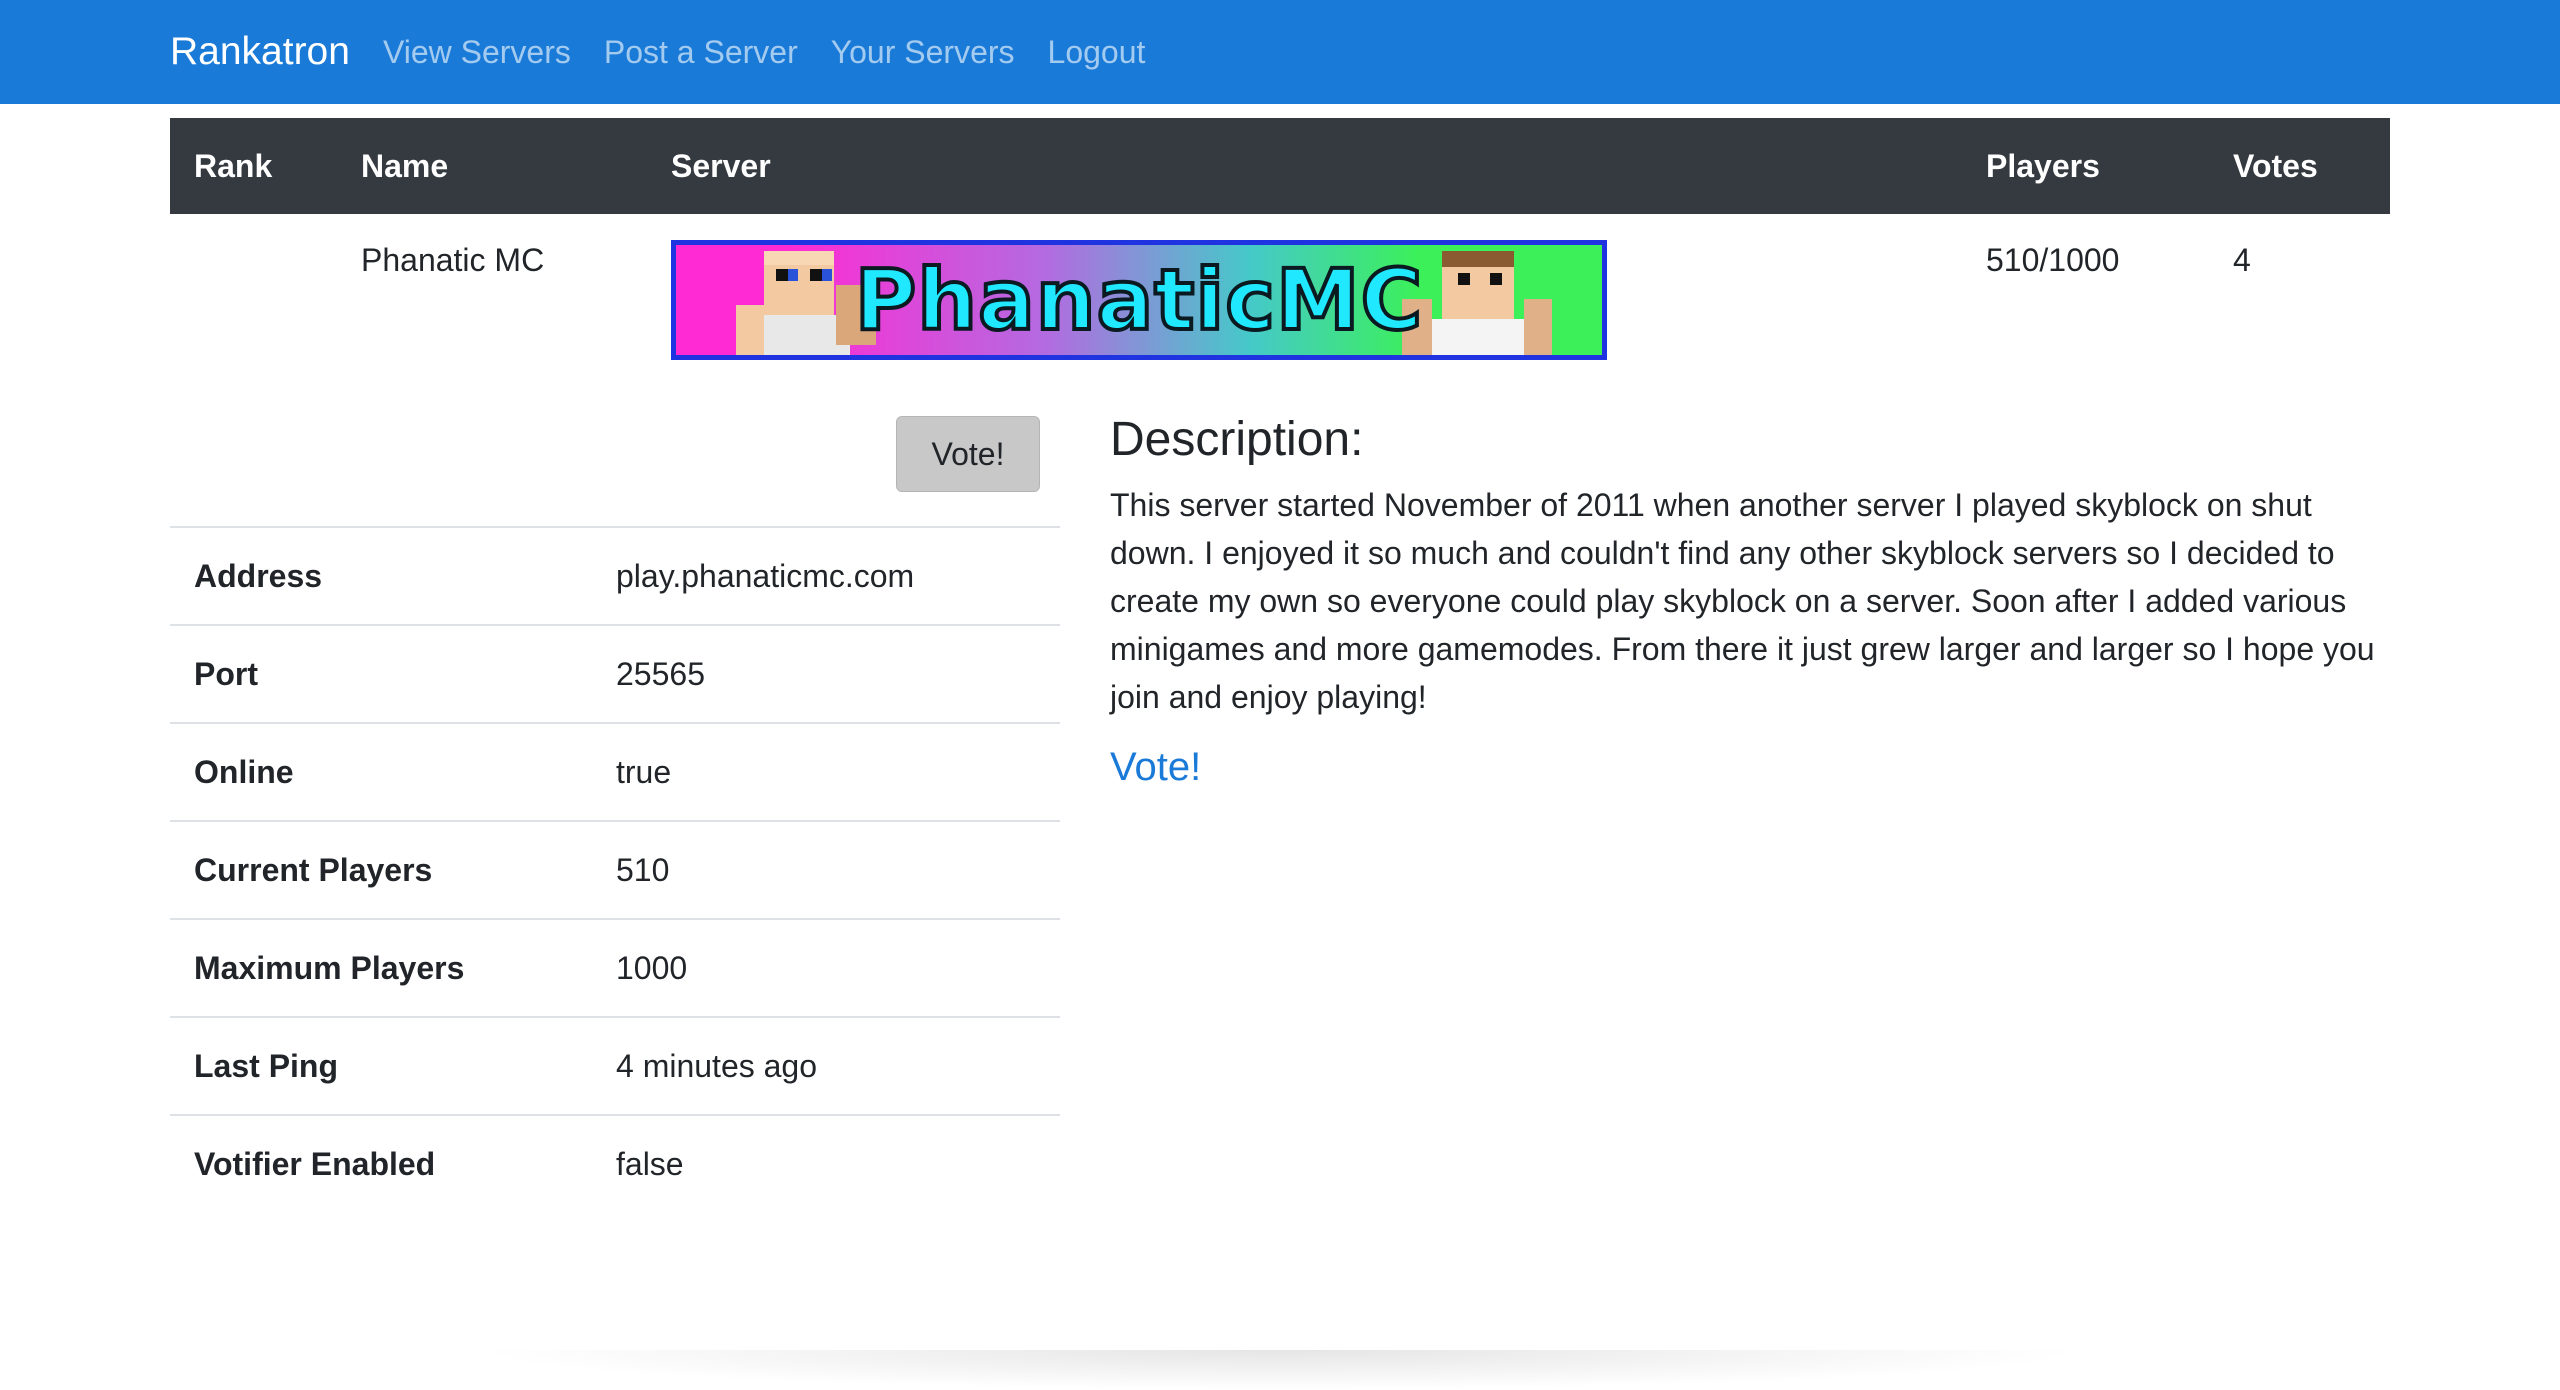 This screenshot has width=2560, height=1390. Describe the element at coordinates (923, 52) in the screenshot. I see `nav-your-servers: Your Servers` at that location.